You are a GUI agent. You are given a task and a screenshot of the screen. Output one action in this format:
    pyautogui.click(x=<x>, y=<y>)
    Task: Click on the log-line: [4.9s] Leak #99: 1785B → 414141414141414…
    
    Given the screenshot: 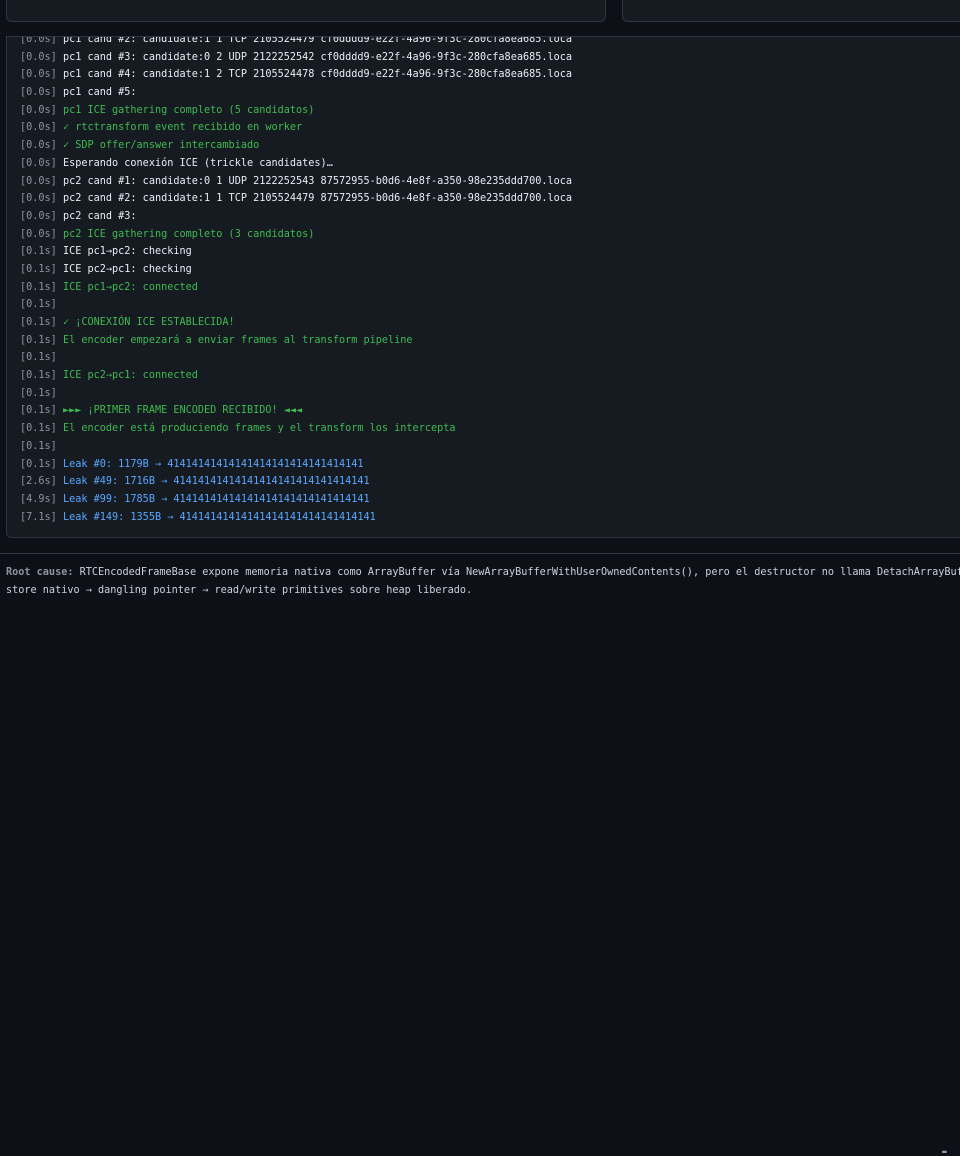 What is the action you would take?
    pyautogui.click(x=296, y=500)
    